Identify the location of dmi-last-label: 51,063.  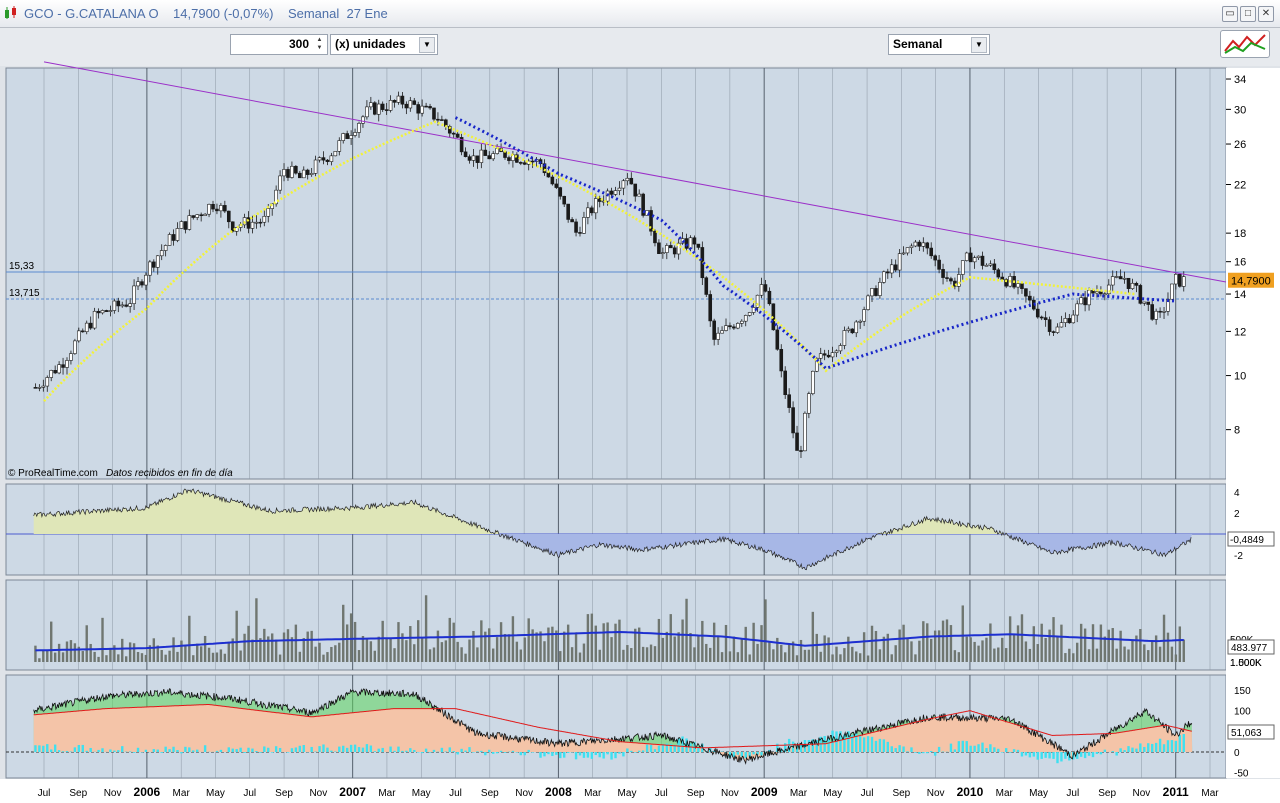
(1246, 733).